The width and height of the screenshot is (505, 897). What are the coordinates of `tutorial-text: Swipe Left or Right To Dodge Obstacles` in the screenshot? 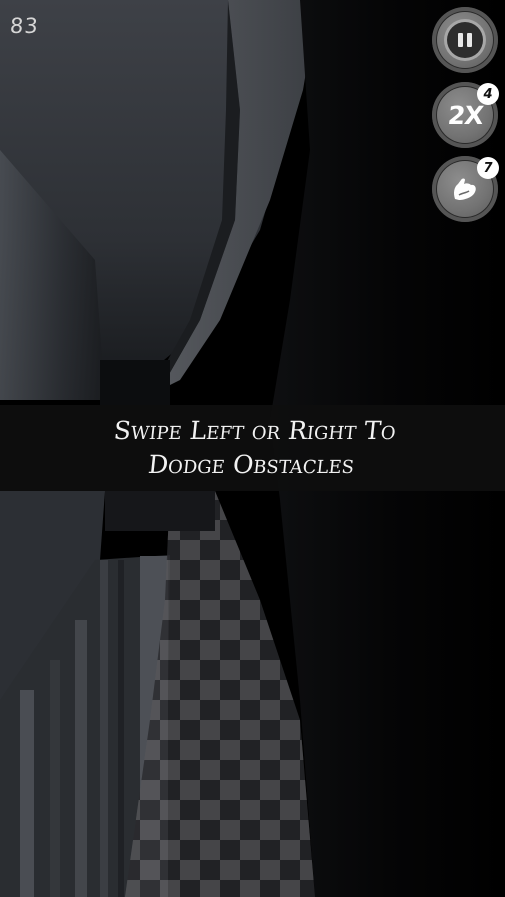 It's located at (254, 447).